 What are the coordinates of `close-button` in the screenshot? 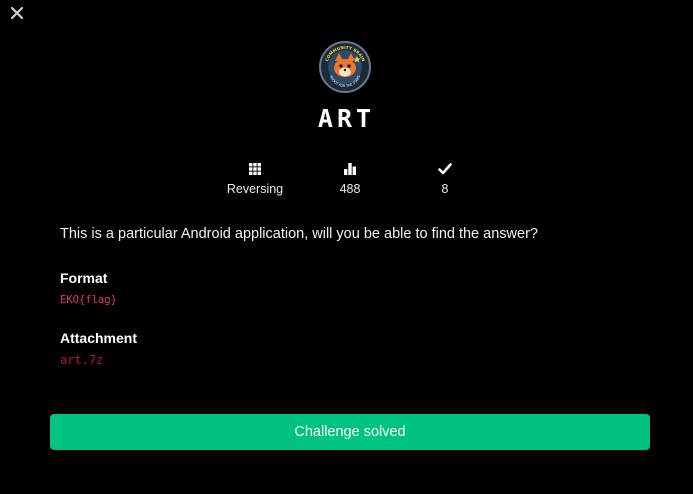 It's located at (17, 14).